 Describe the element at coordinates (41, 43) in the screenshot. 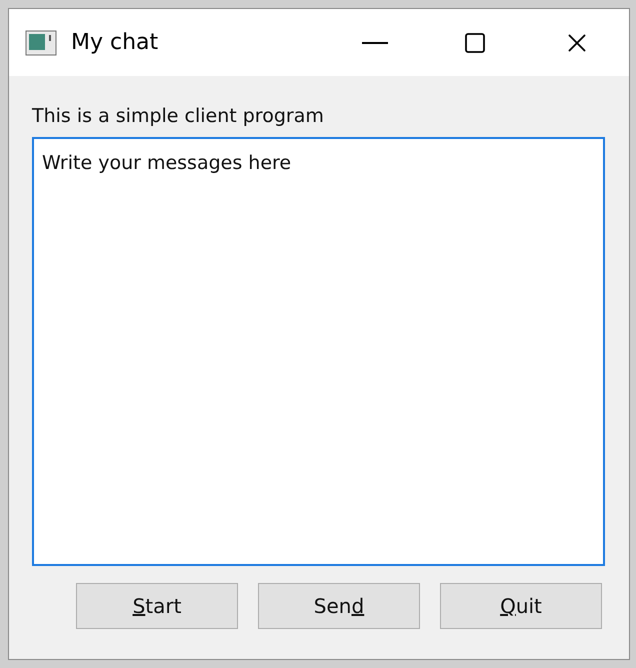

I see `app-window-icon` at that location.